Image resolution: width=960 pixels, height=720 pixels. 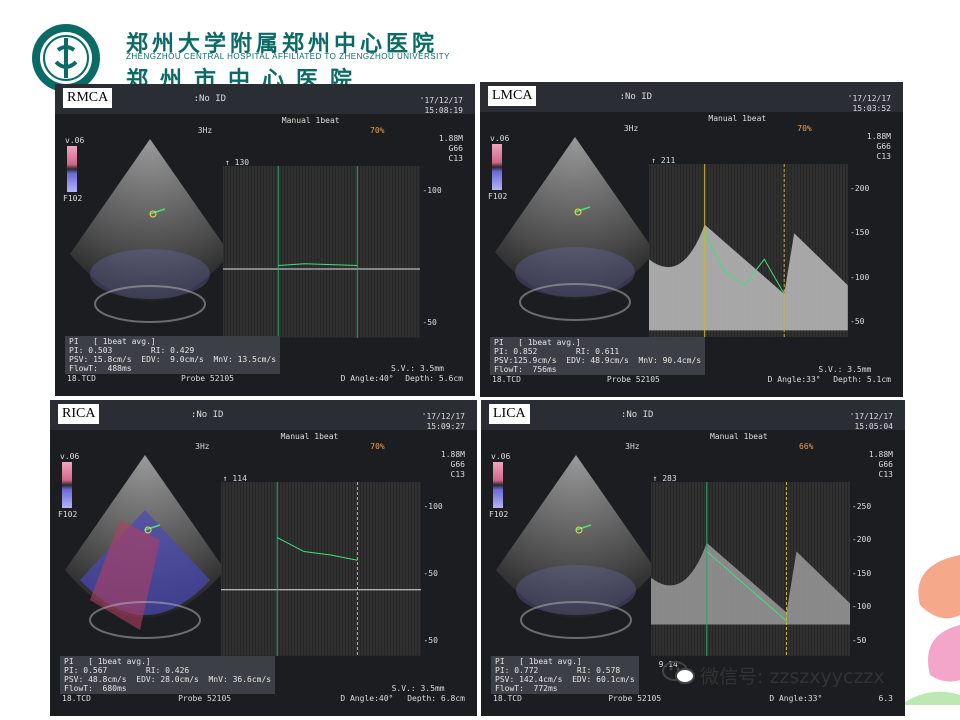 I want to click on decorative-petals, so click(x=930, y=630).